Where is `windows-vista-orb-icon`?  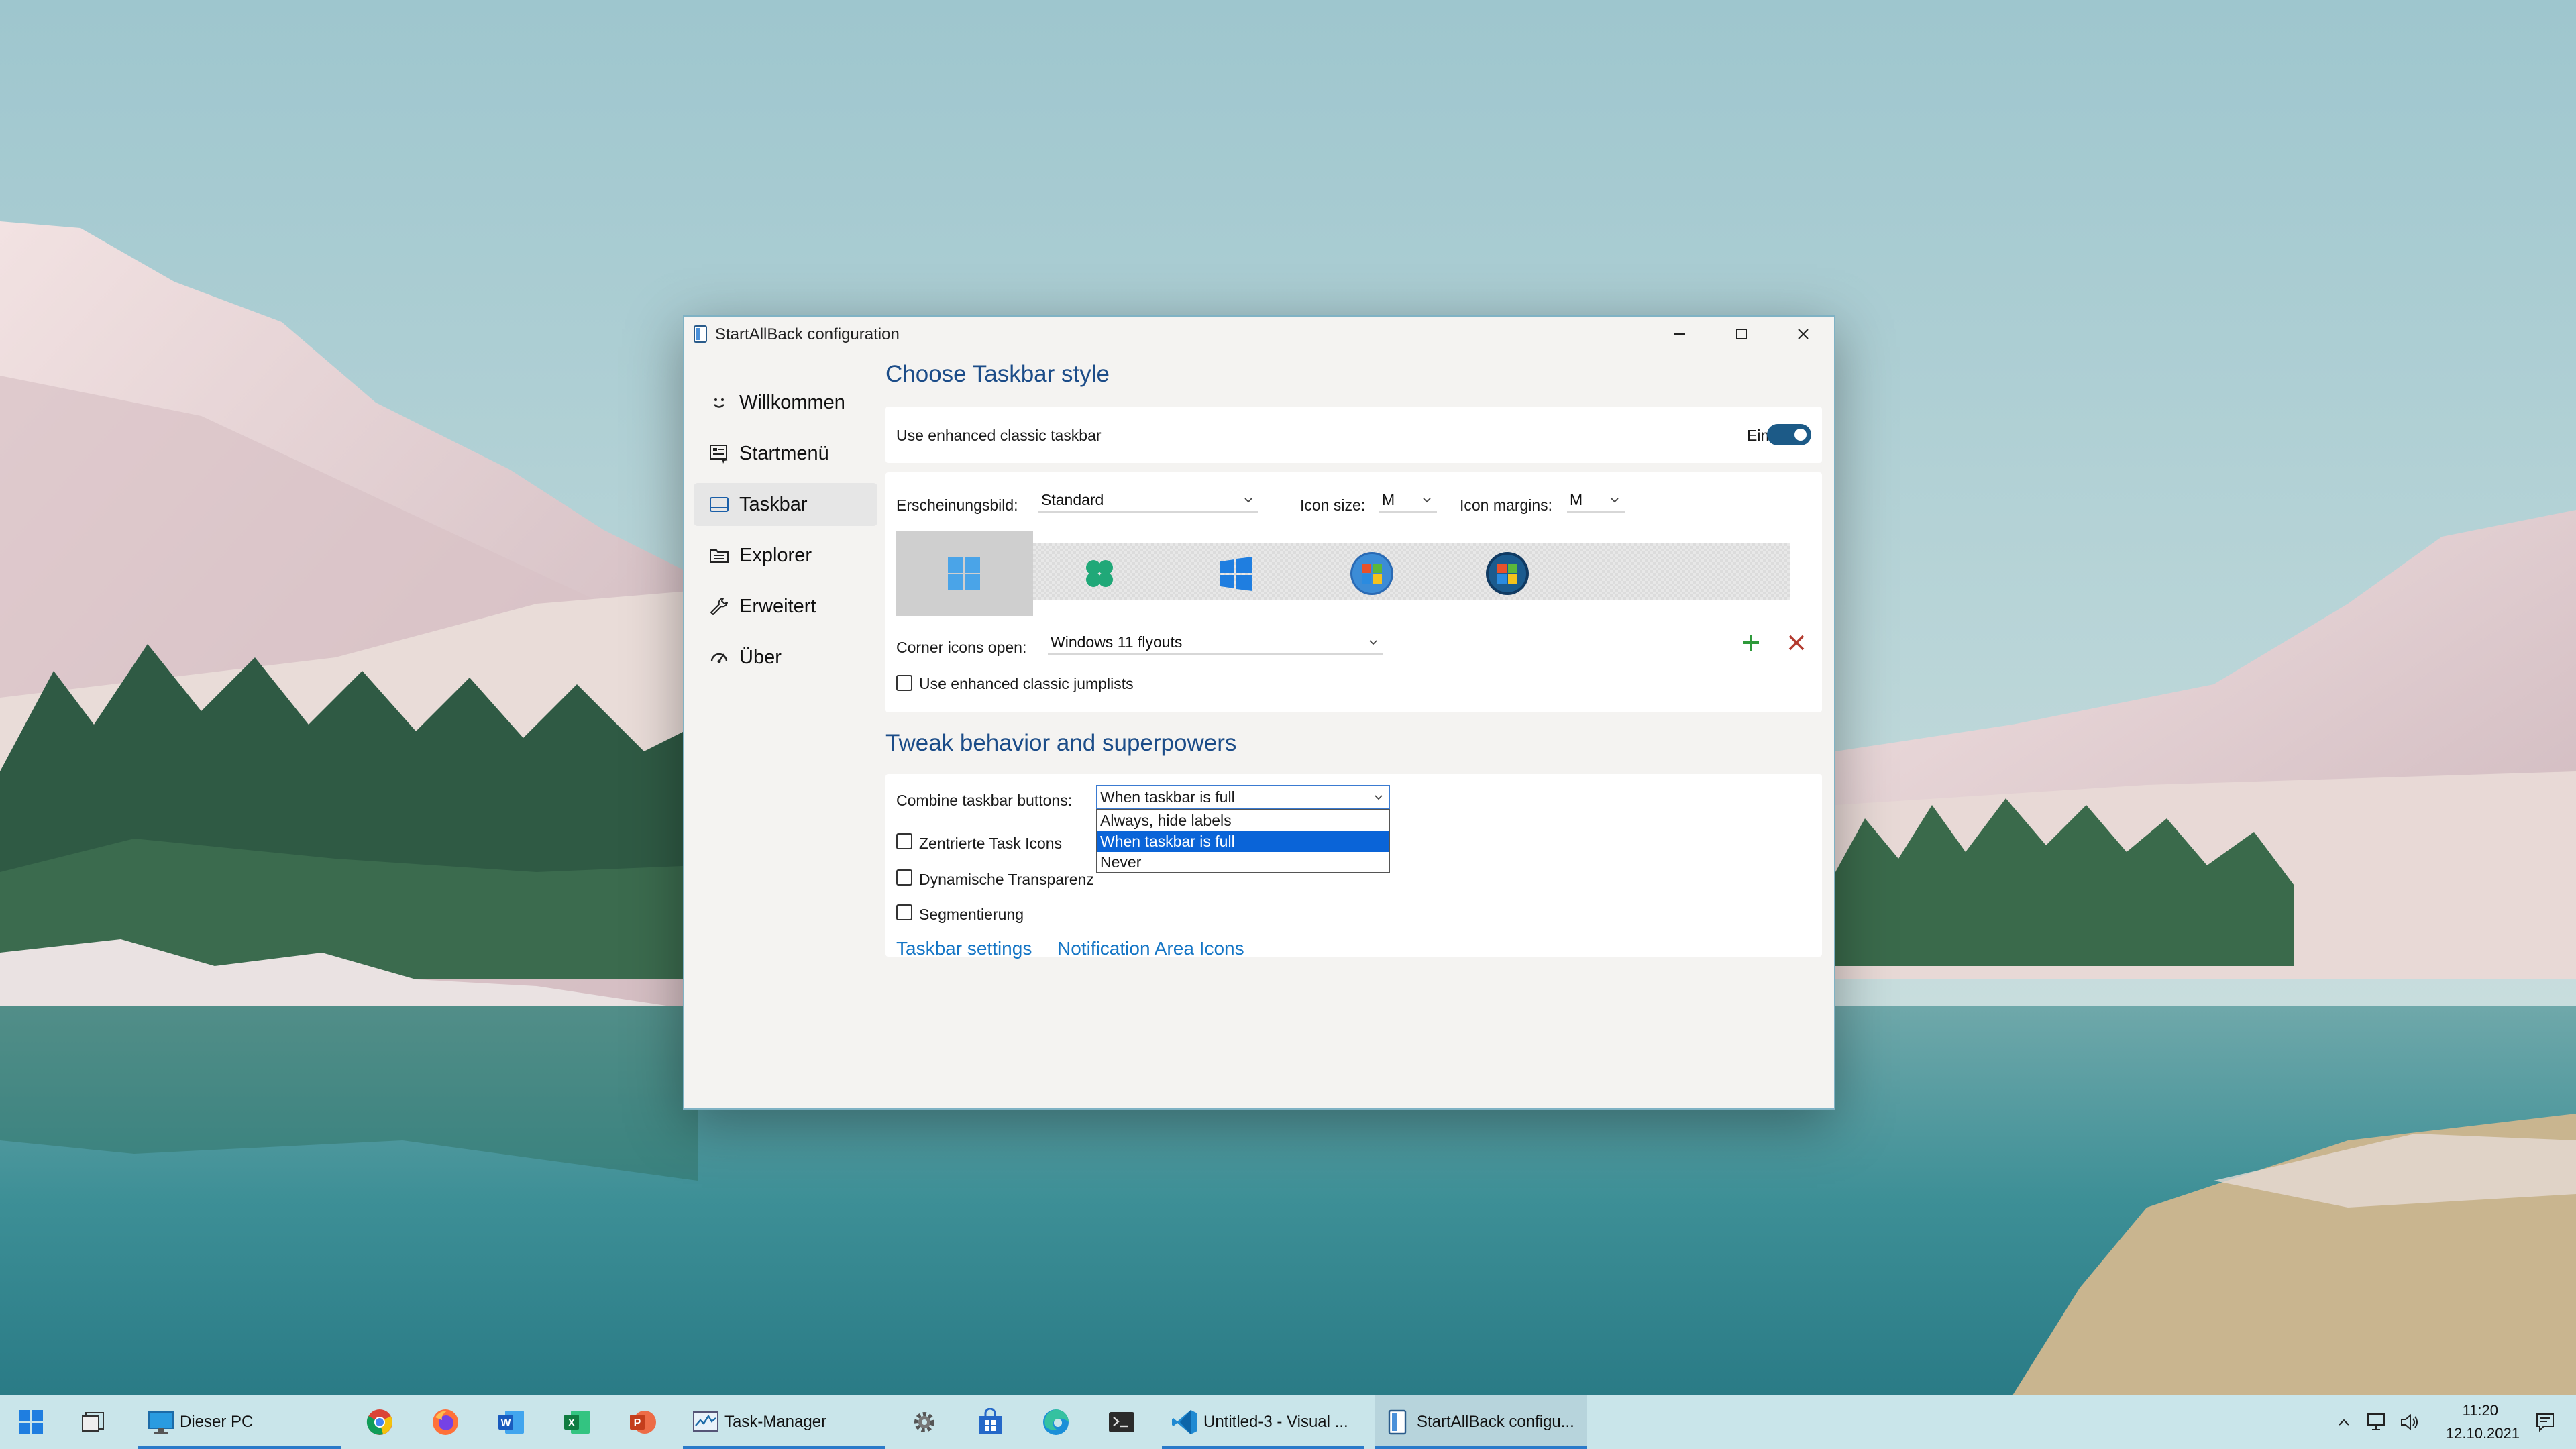 windows-vista-orb-icon is located at coordinates (1507, 573).